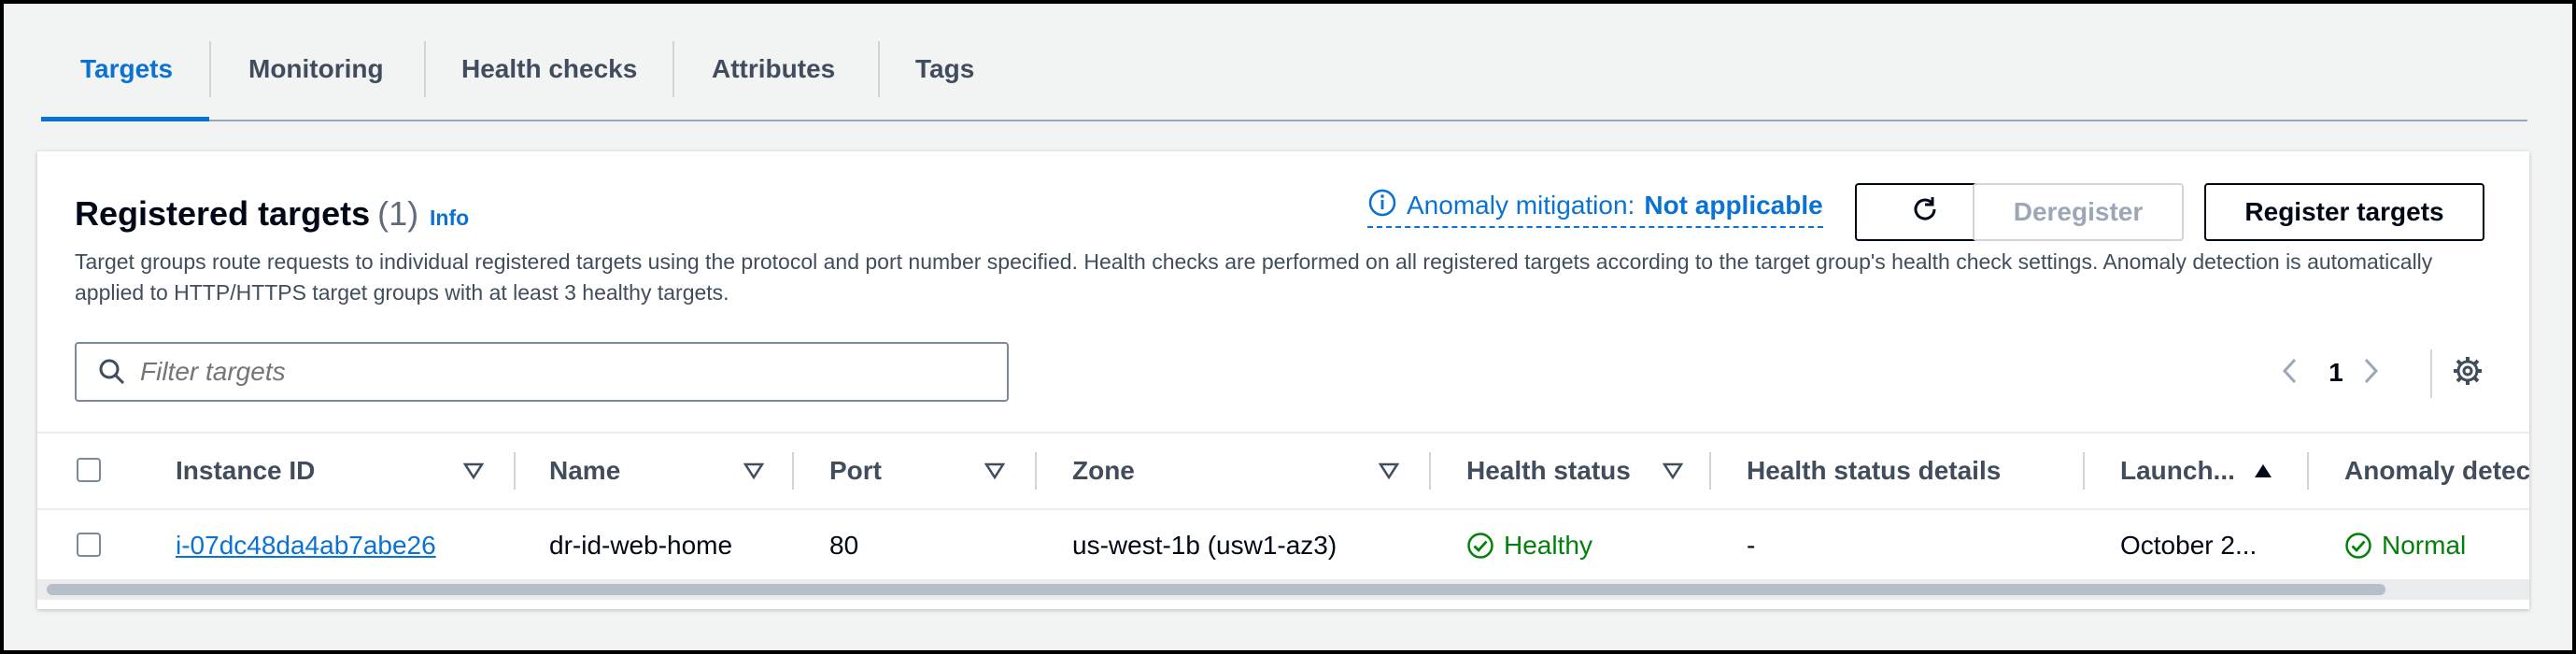 This screenshot has width=2576, height=654. What do you see at coordinates (2078, 212) in the screenshot?
I see `deregister-button: Deregister` at bounding box center [2078, 212].